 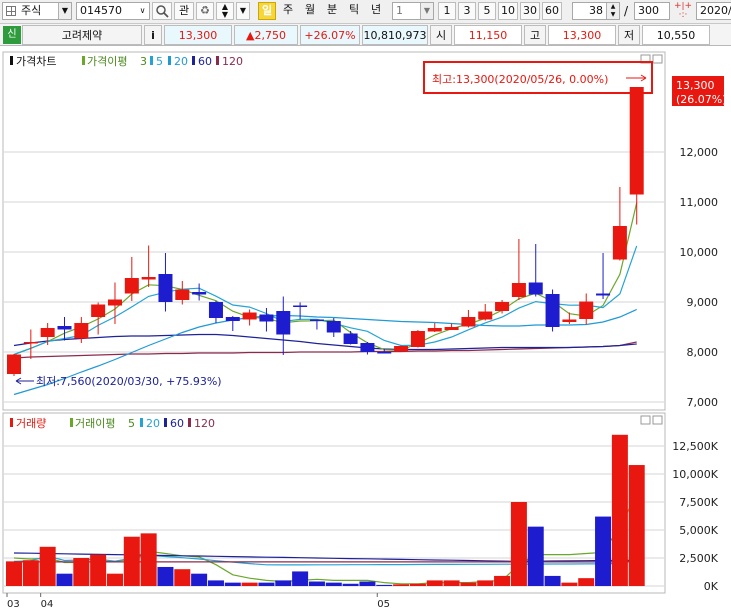 I want to click on min-price-annotation: 최저:7,560(2020/03/30, +75.93%), so click(x=118, y=381).